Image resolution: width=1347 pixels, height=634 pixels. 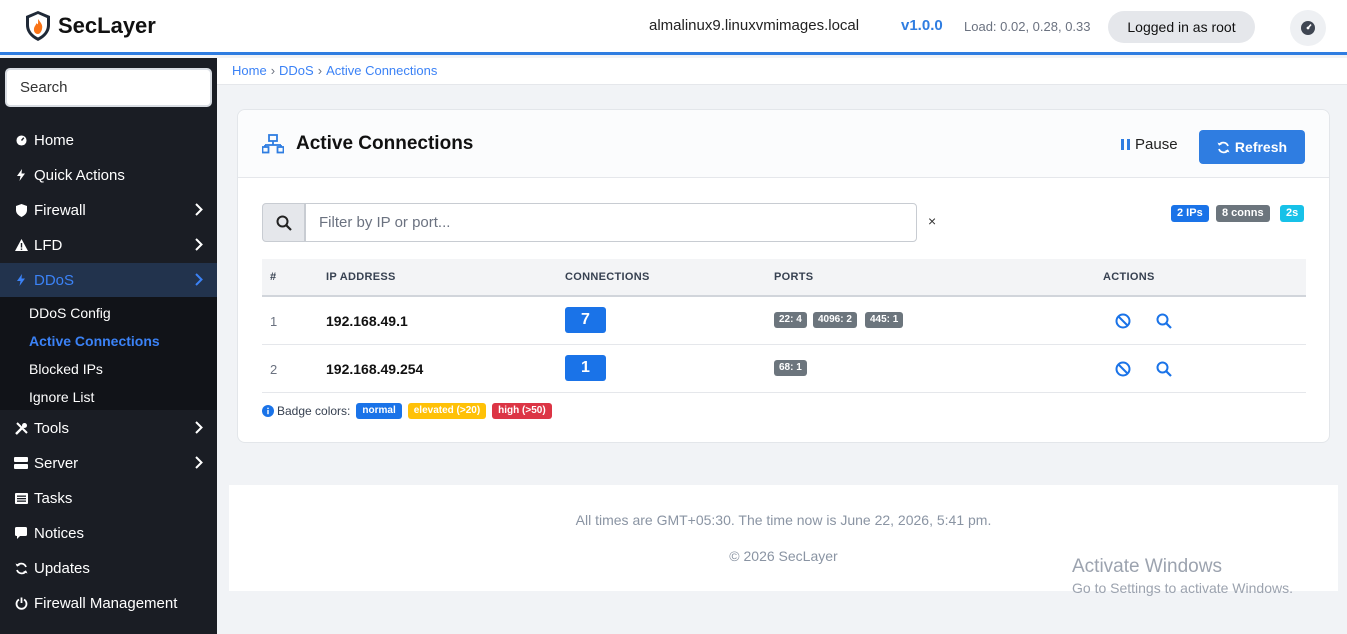 I want to click on refresh-button: Refresh, so click(x=1252, y=147).